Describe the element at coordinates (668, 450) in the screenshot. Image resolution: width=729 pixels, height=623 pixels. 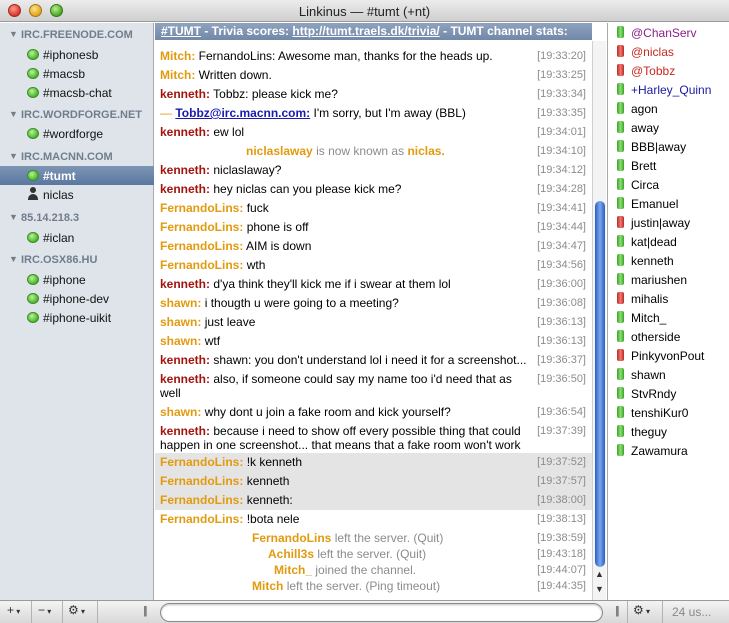
I see `user-list-item: Zawamura` at that location.